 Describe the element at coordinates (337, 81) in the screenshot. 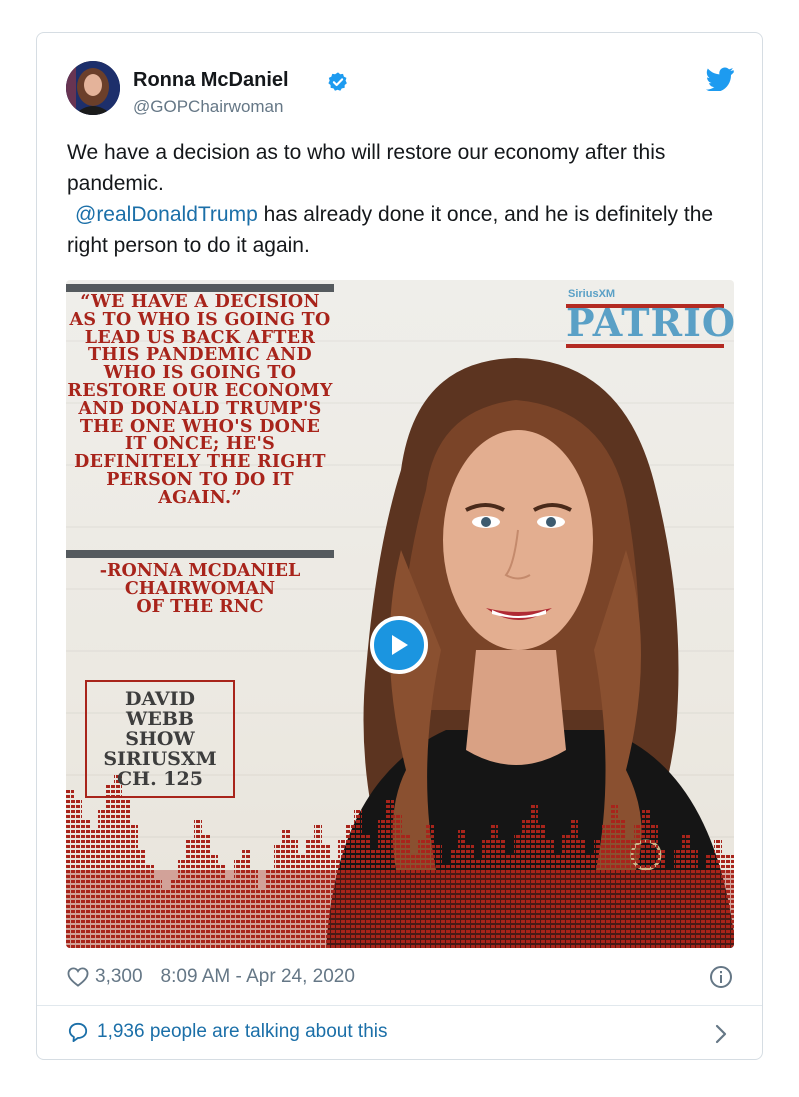

I see `verified-badge-icon` at that location.